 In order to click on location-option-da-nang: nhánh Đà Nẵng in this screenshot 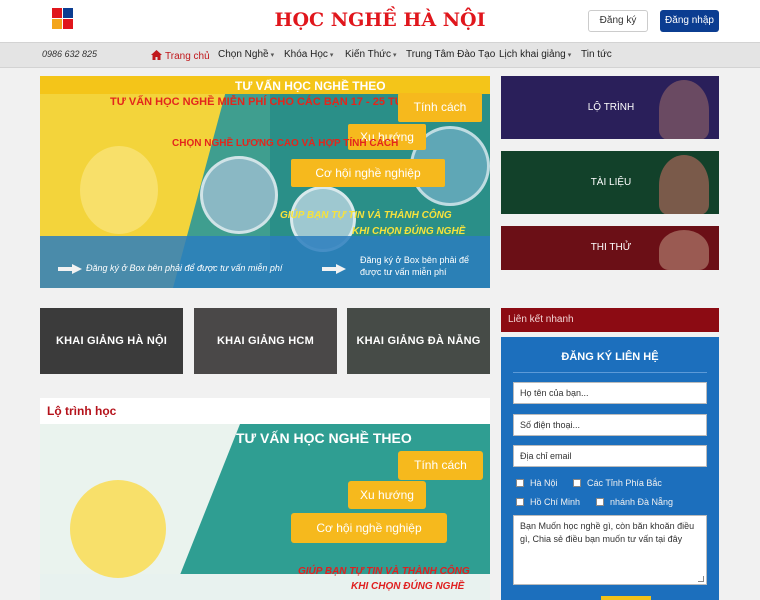, I will do `click(634, 502)`.